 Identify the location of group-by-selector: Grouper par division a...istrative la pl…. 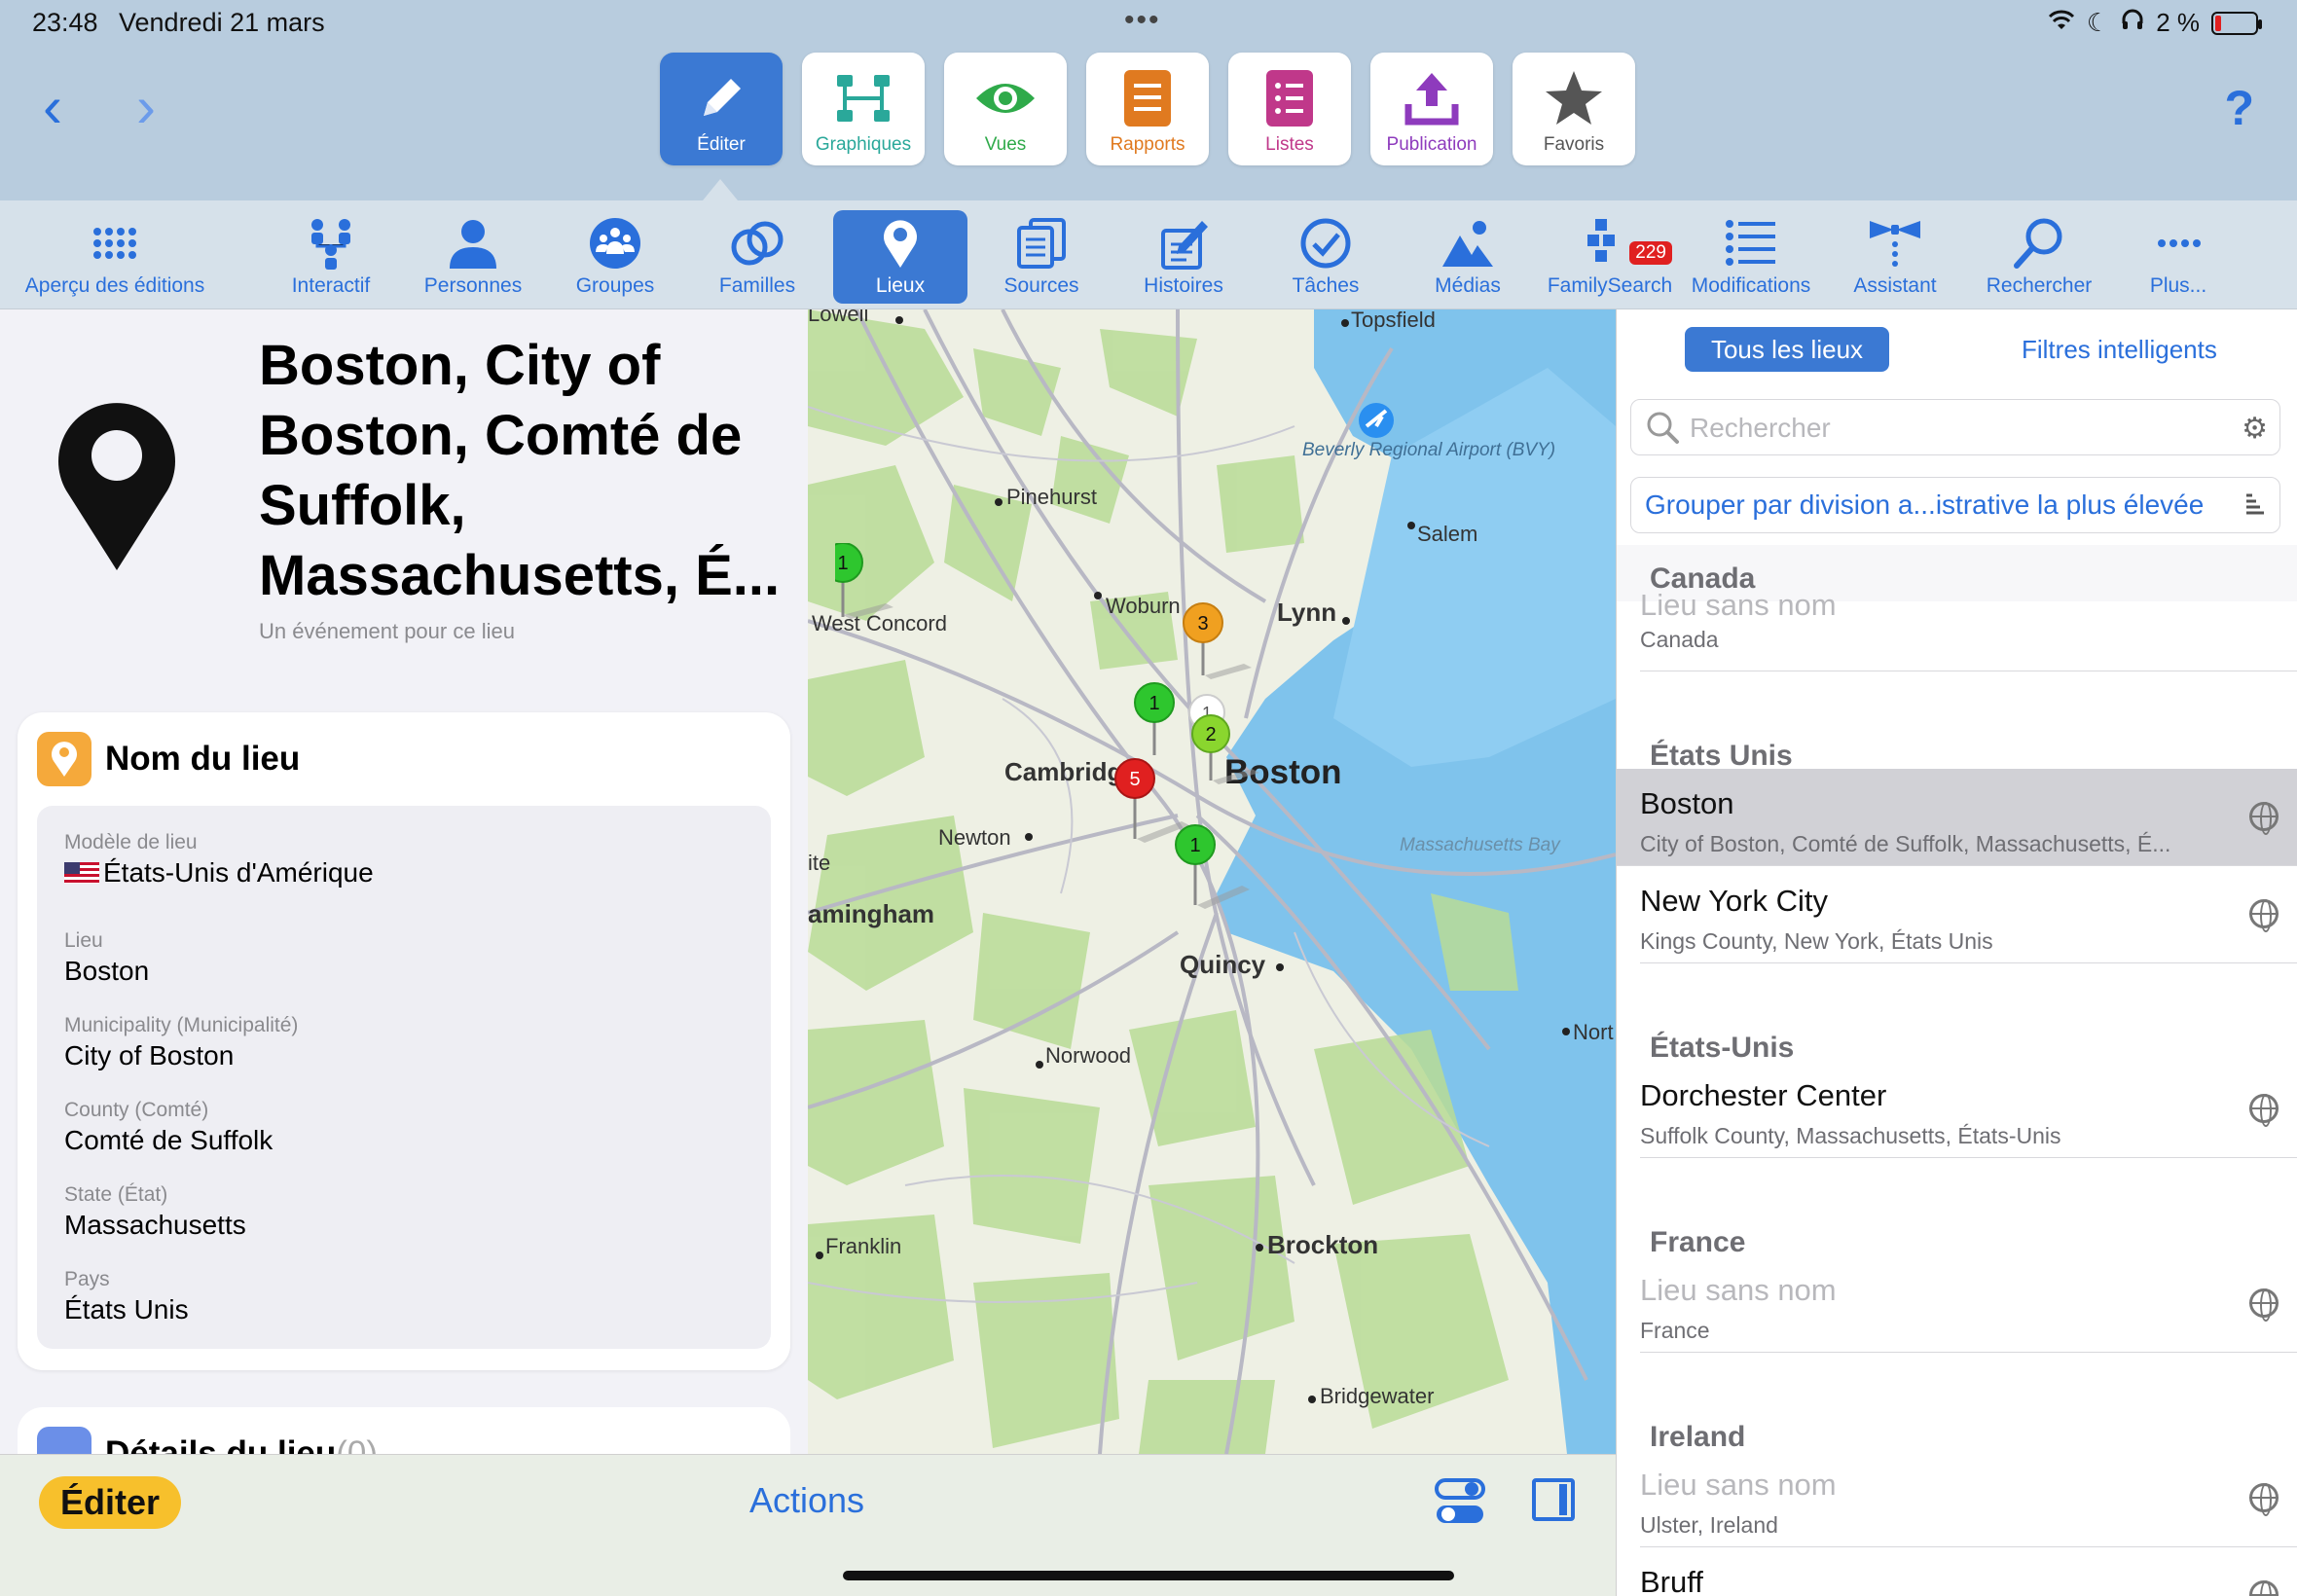
(1955, 505).